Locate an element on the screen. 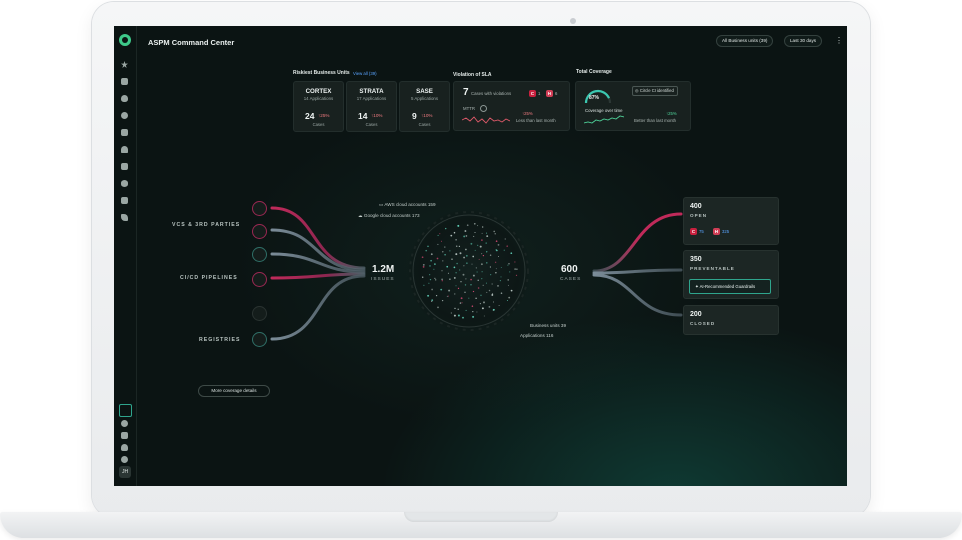  business-units-count: Business units 39 is located at coordinates (548, 325).